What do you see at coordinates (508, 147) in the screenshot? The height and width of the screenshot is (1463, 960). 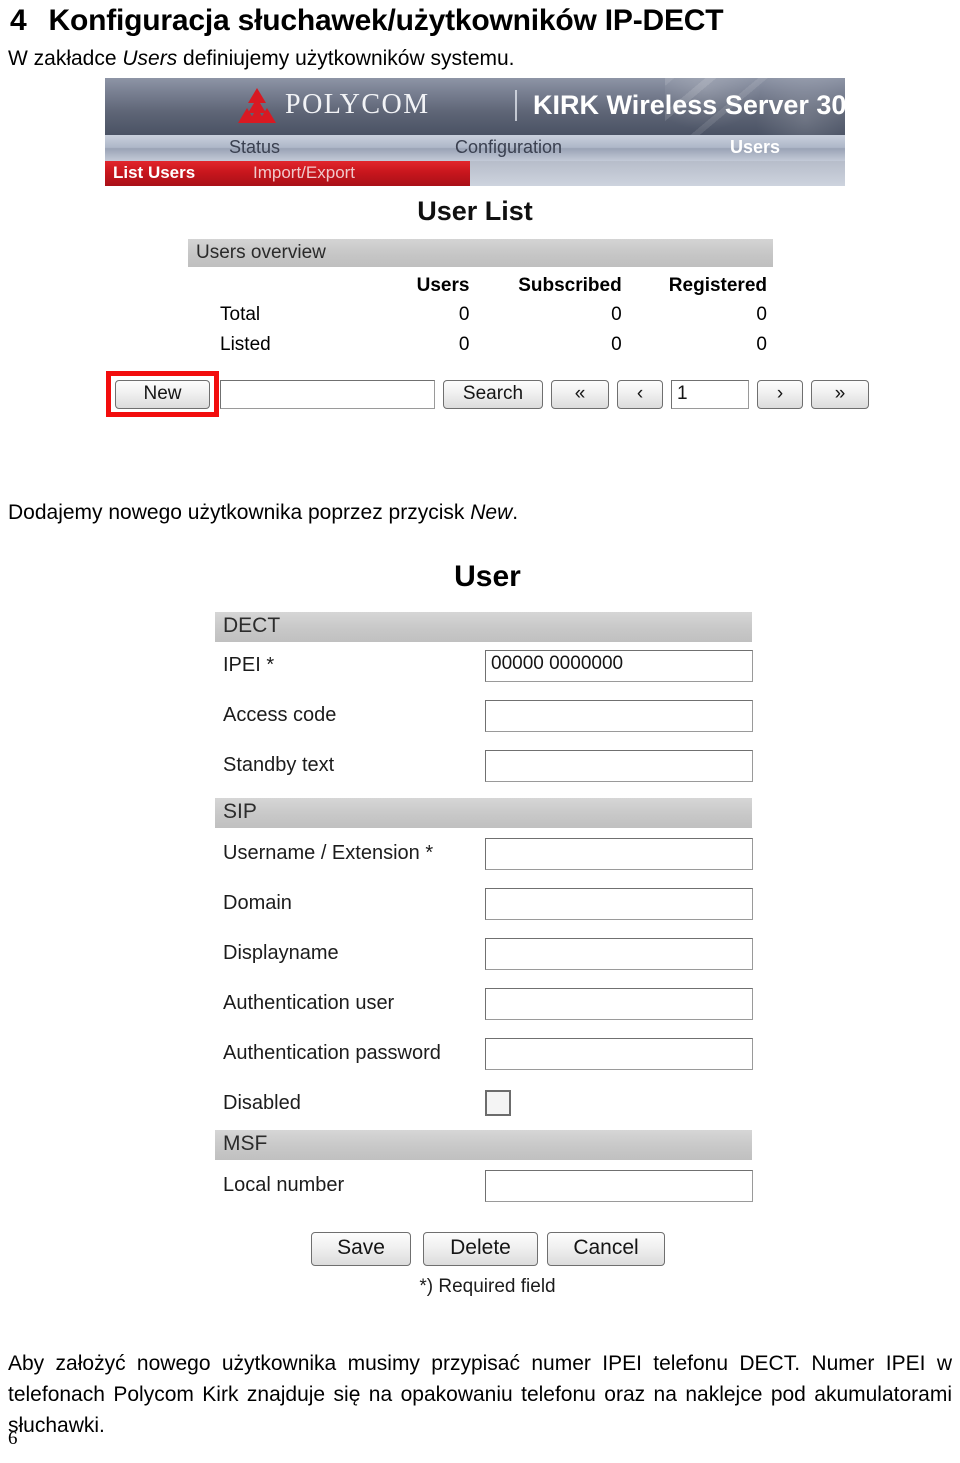 I see `nav-item-configuration: Configuration` at bounding box center [508, 147].